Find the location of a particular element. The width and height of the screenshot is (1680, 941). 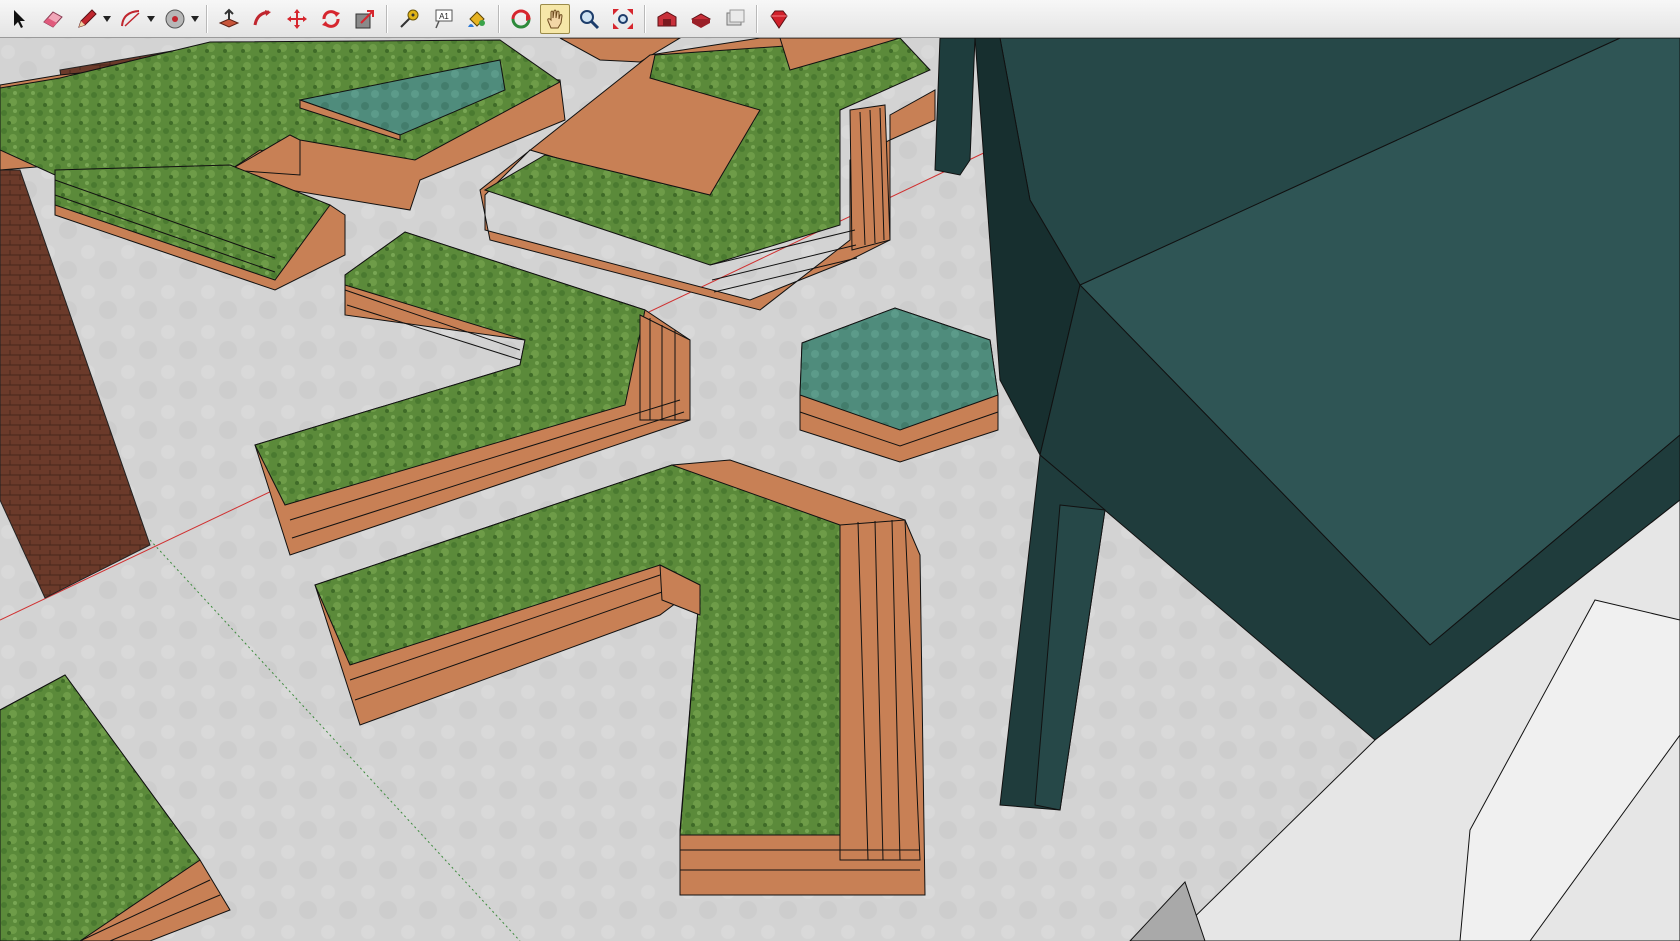

ruby-icon is located at coordinates (779, 19).